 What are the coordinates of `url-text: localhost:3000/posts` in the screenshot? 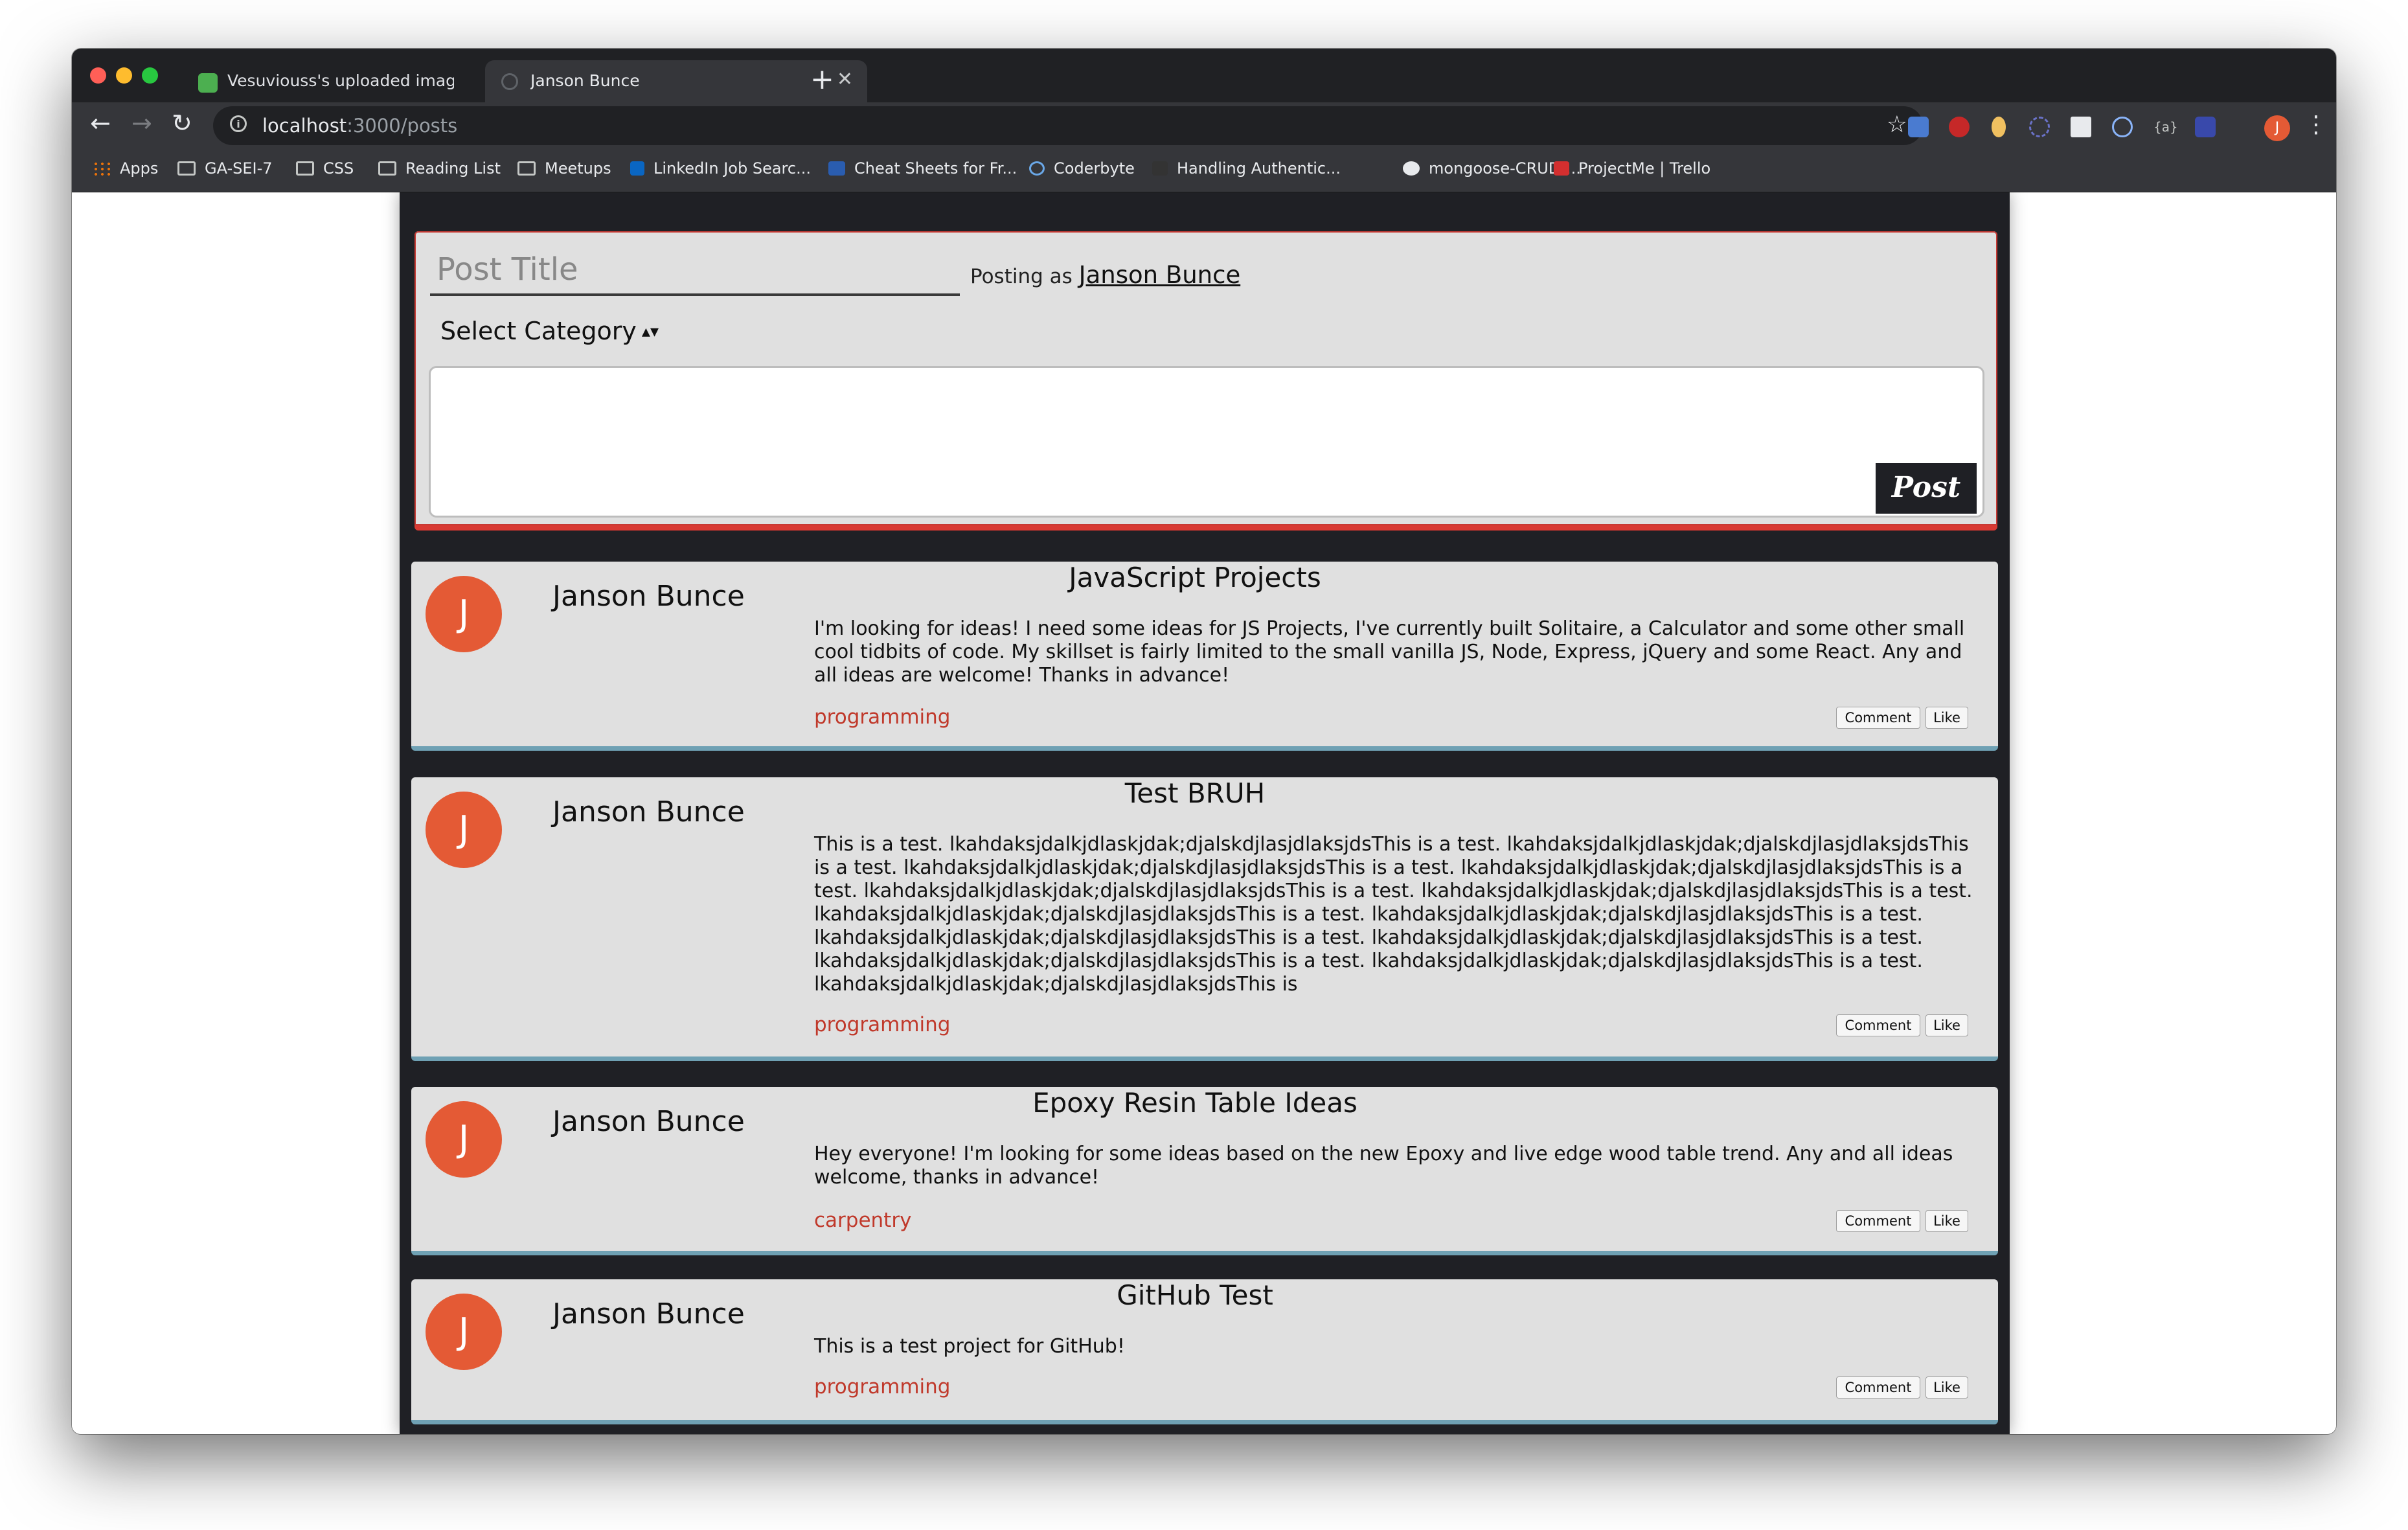 It's located at (359, 126).